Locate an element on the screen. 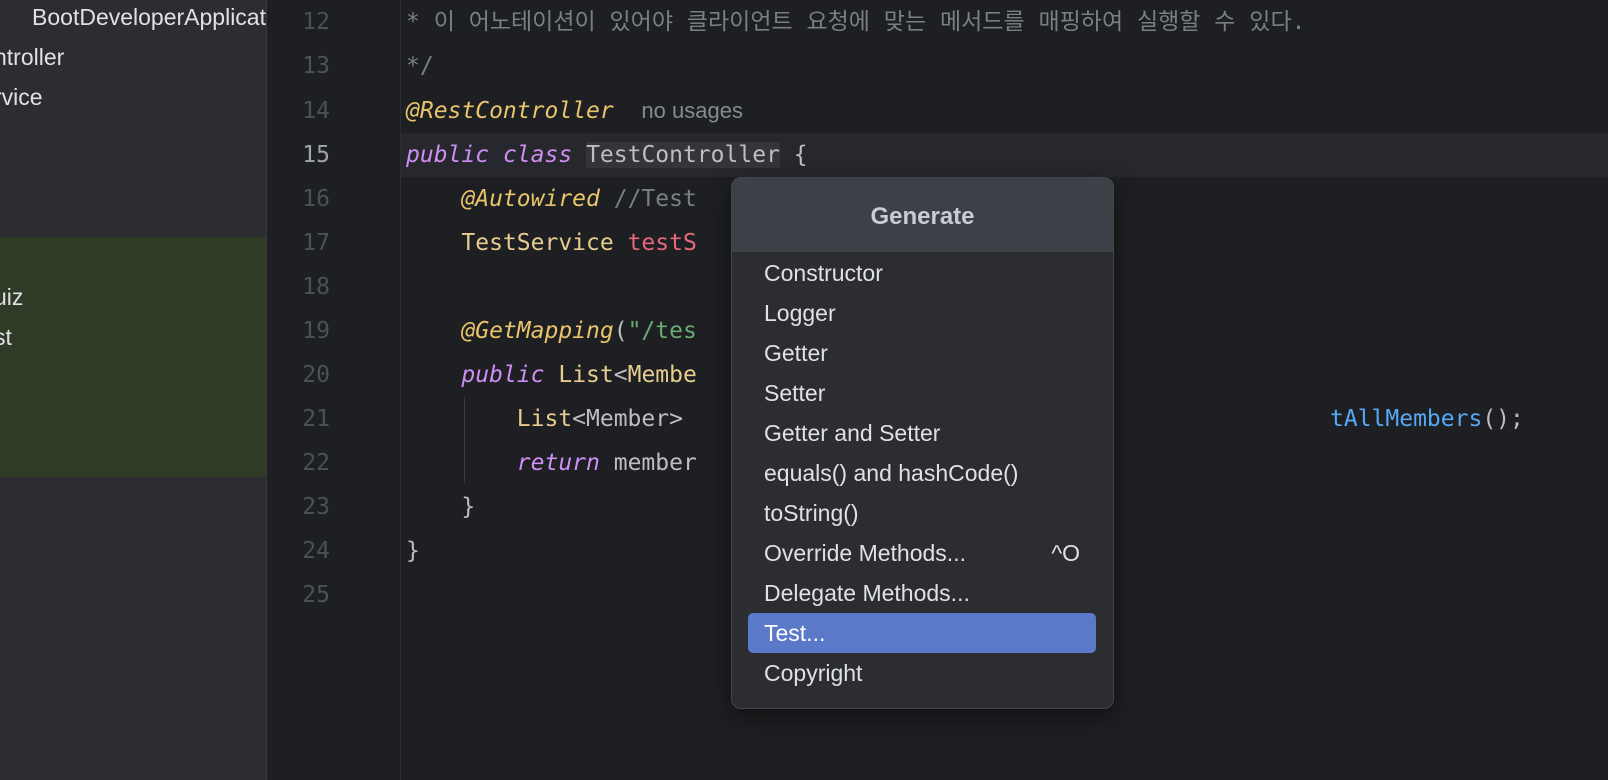  type-test-service: TestService is located at coordinates (537, 243).